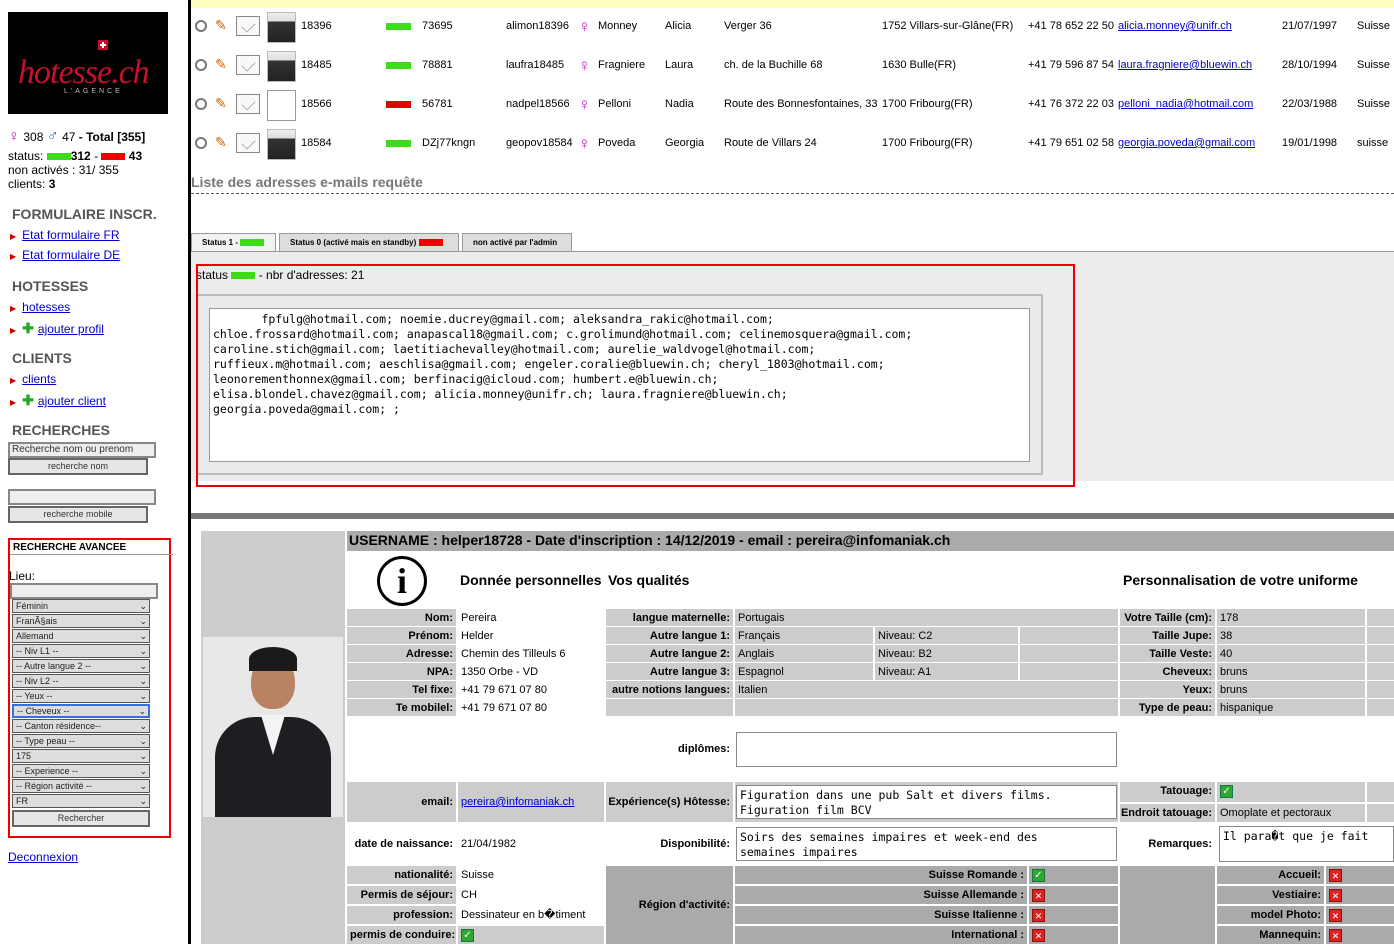 This screenshot has width=1394, height=944. What do you see at coordinates (78, 466) in the screenshot?
I see `search-name-button: recherche nom` at bounding box center [78, 466].